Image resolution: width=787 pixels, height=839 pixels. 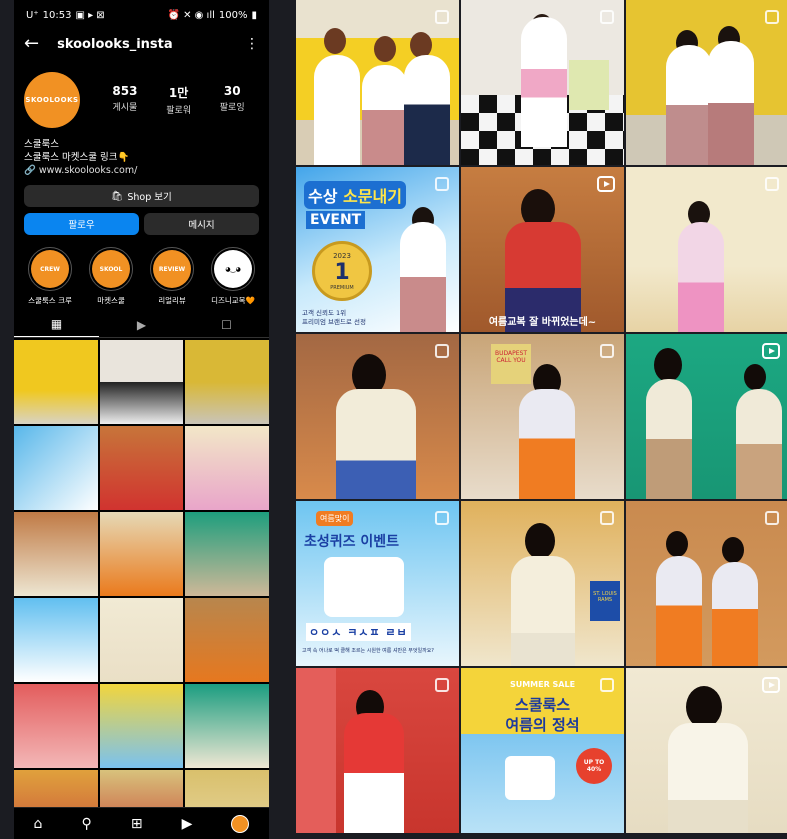 I want to click on profile-header: SKOOLOOKS 853 게시물 1만 팔로워 30 팔로잉, so click(x=141, y=97).